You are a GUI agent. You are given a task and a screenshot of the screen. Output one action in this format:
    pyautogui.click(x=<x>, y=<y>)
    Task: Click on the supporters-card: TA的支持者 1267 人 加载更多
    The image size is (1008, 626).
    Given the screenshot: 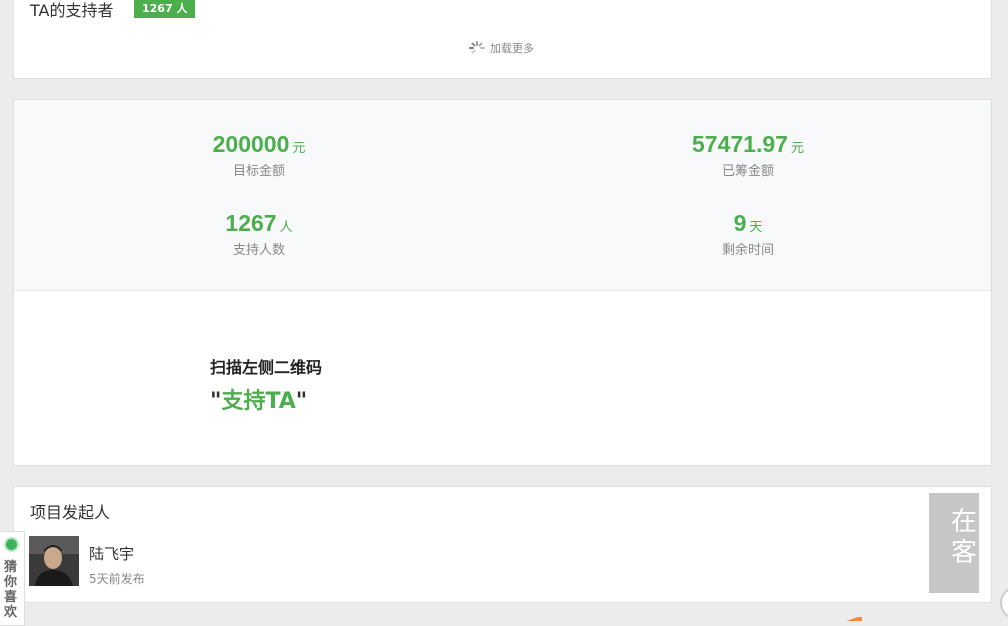 What is the action you would take?
    pyautogui.click(x=502, y=39)
    